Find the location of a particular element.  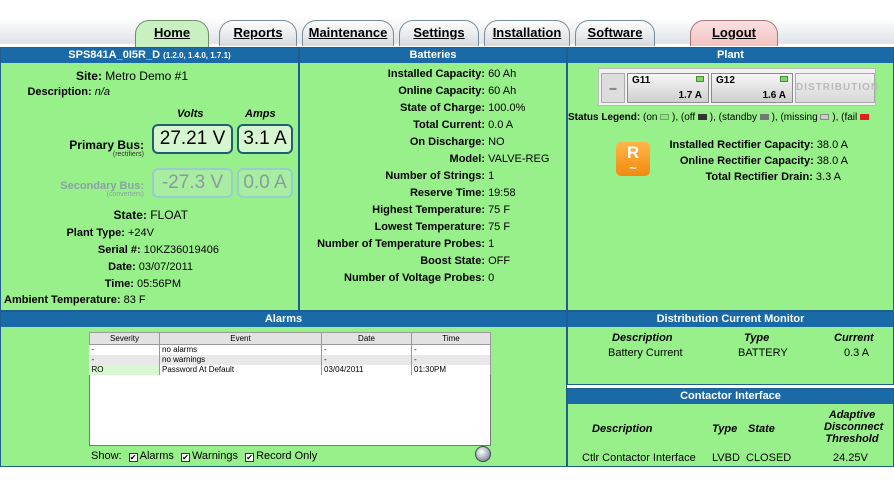

primary-bus-label: Primary Bus: (rectifiers) is located at coordinates (106, 148).